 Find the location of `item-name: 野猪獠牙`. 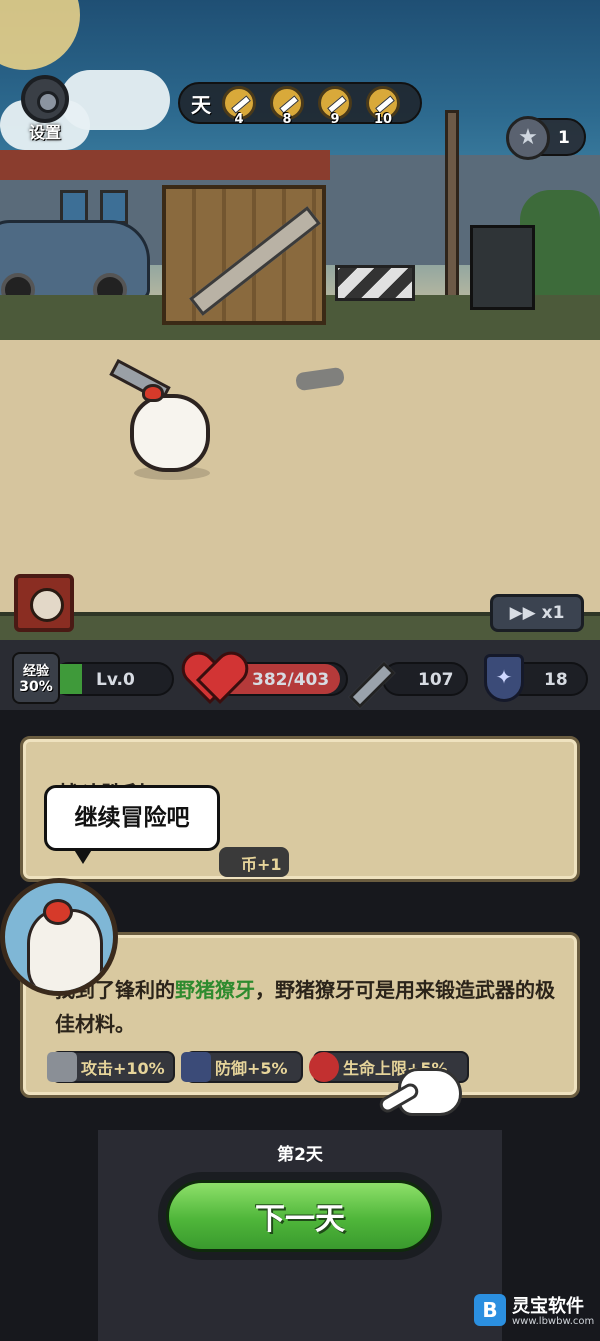

item-name: 野猪獠牙 is located at coordinates (215, 990).